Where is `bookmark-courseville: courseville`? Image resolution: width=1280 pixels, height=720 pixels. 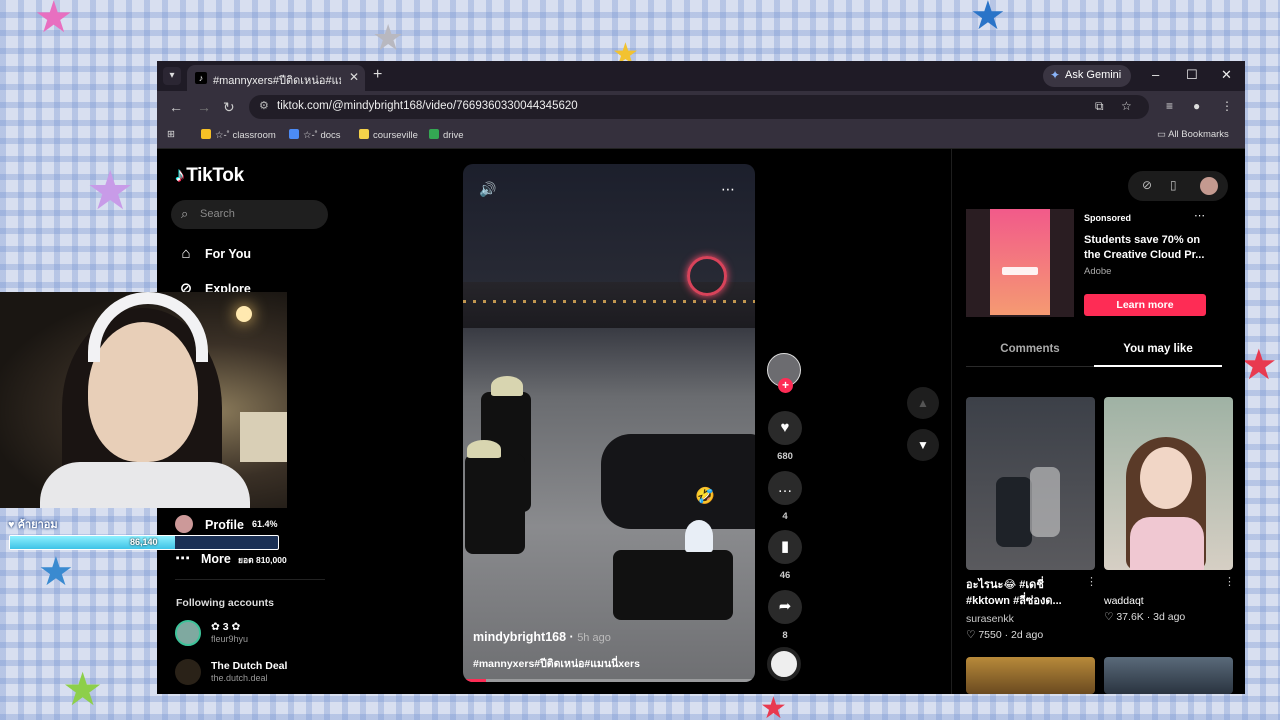
bookmark-courseville: courseville is located at coordinates (388, 135).